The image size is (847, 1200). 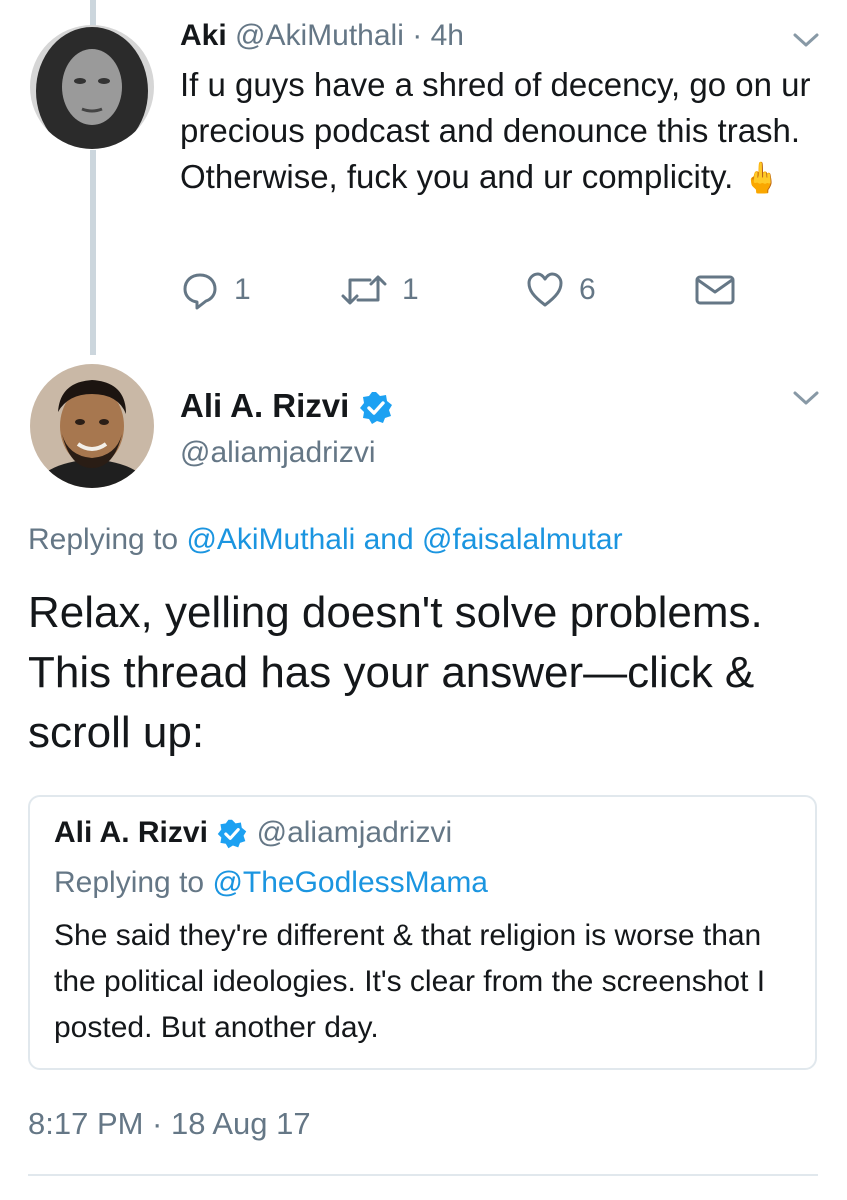 What do you see at coordinates (389, 539) in the screenshot?
I see `replying-to-and: and` at bounding box center [389, 539].